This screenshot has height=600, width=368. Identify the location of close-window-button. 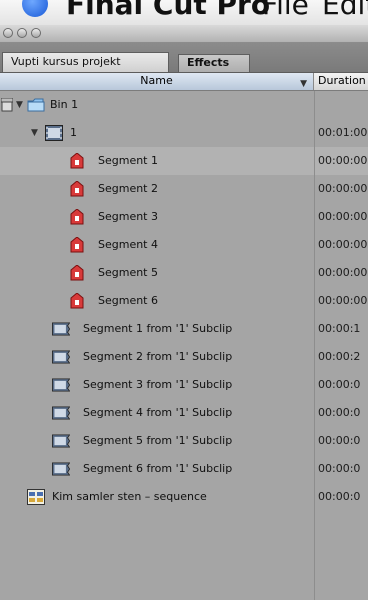
(8, 33).